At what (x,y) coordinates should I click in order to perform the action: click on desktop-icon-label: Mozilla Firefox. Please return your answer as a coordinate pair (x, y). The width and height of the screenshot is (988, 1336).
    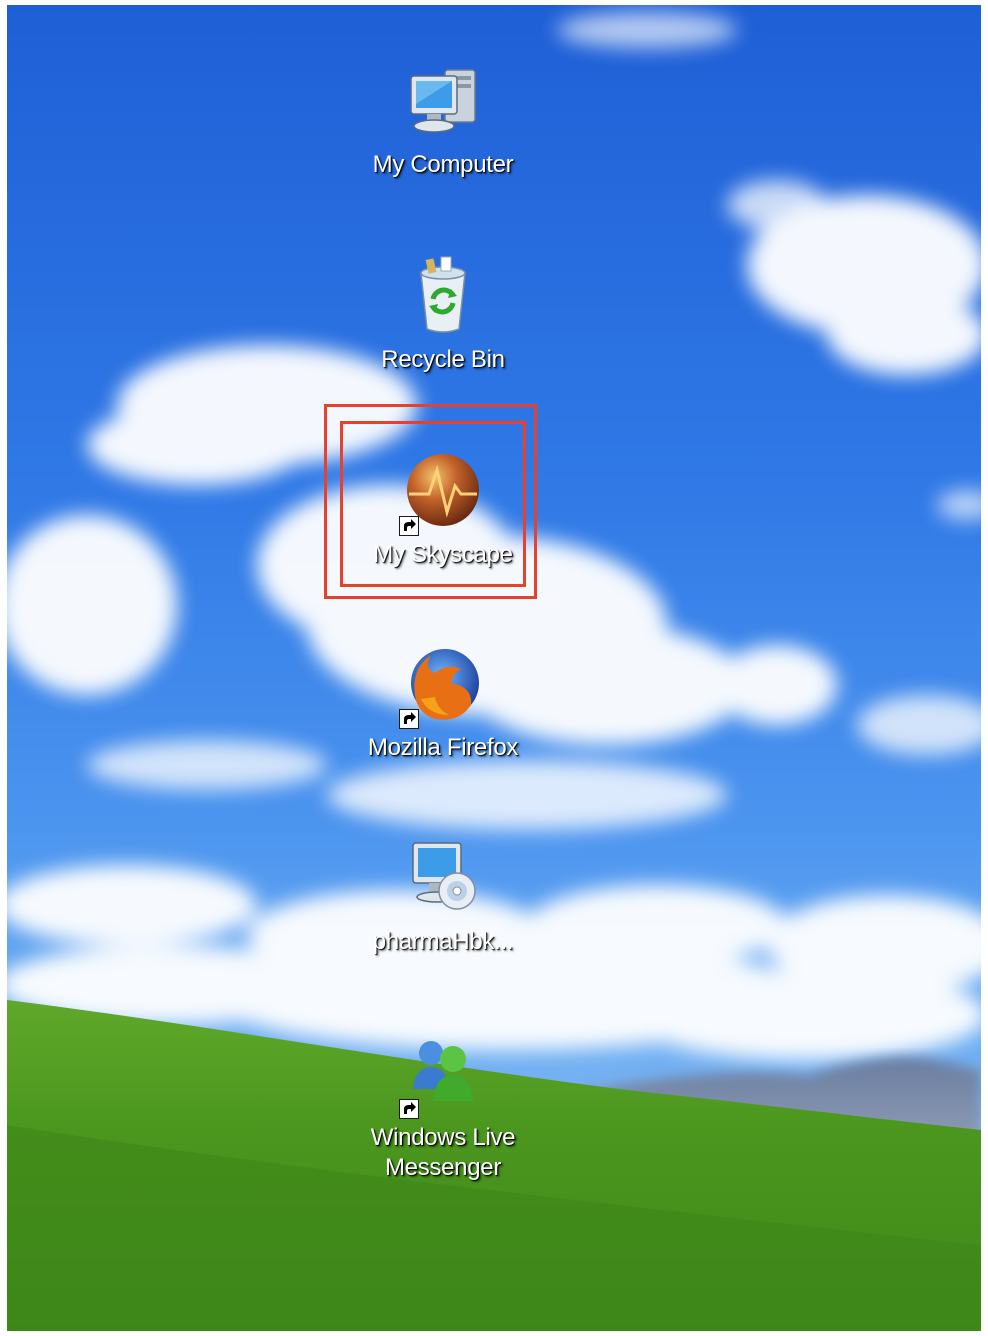
    Looking at the image, I should click on (443, 747).